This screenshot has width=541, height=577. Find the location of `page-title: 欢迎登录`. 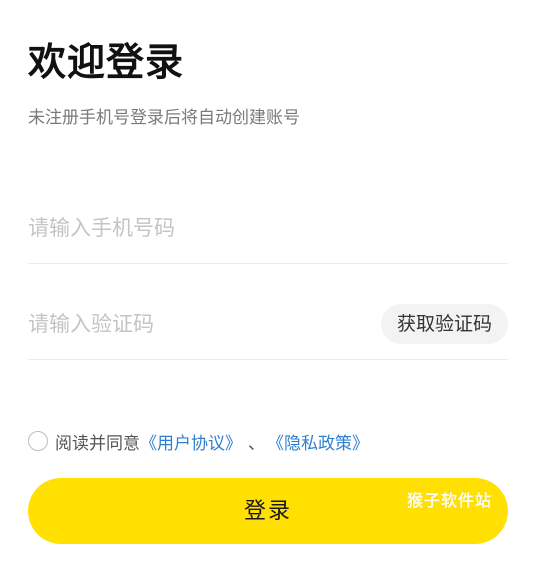

page-title: 欢迎登录 is located at coordinates (106, 62).